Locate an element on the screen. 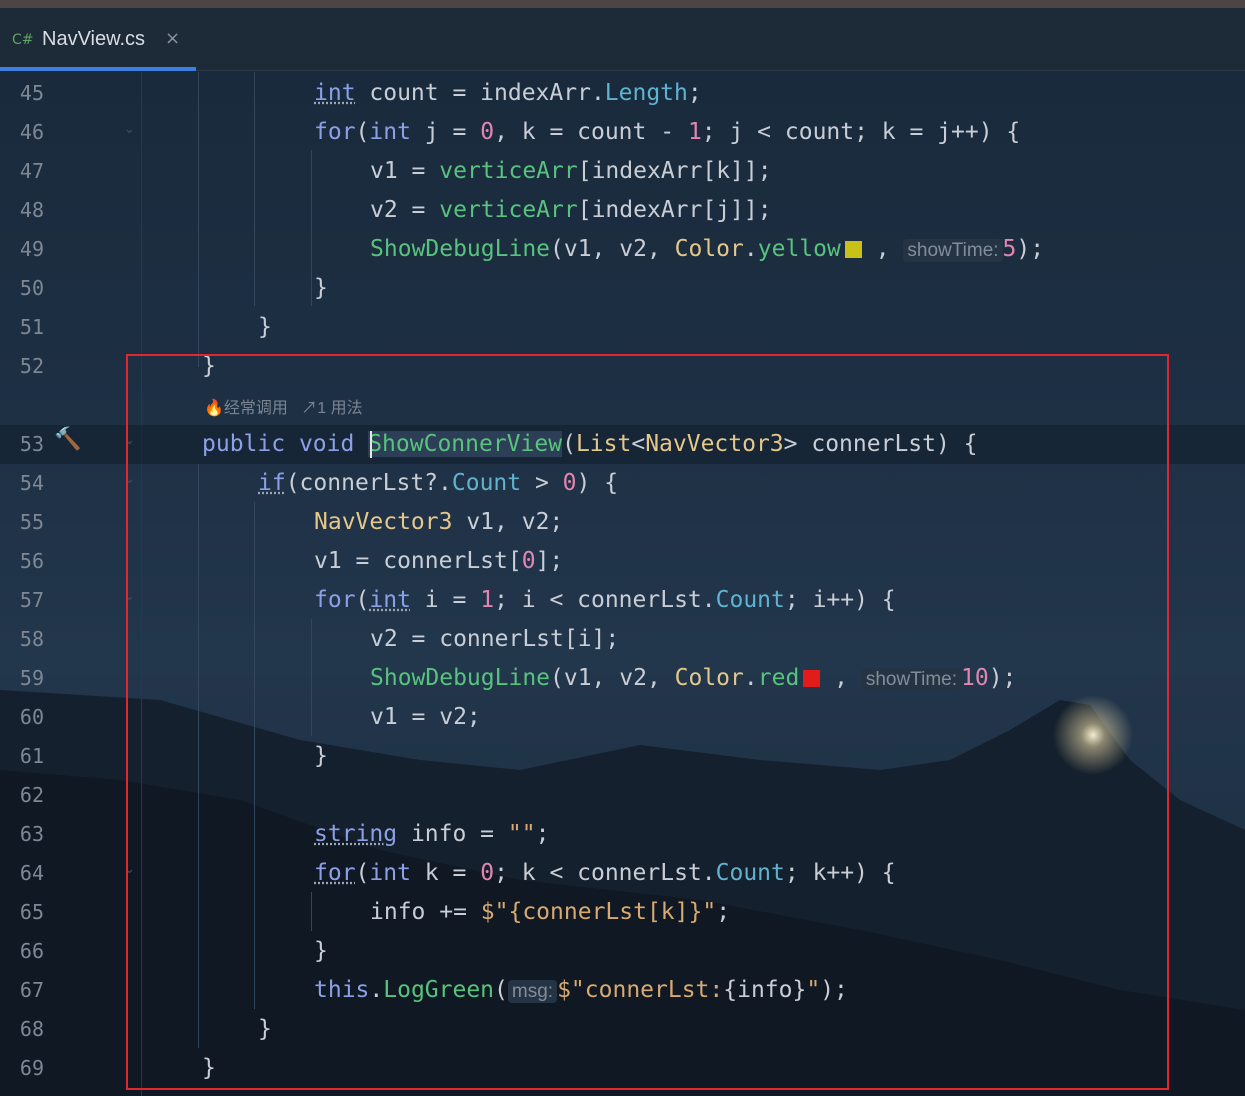 The height and width of the screenshot is (1096, 1245). close-icon: × is located at coordinates (172, 38).